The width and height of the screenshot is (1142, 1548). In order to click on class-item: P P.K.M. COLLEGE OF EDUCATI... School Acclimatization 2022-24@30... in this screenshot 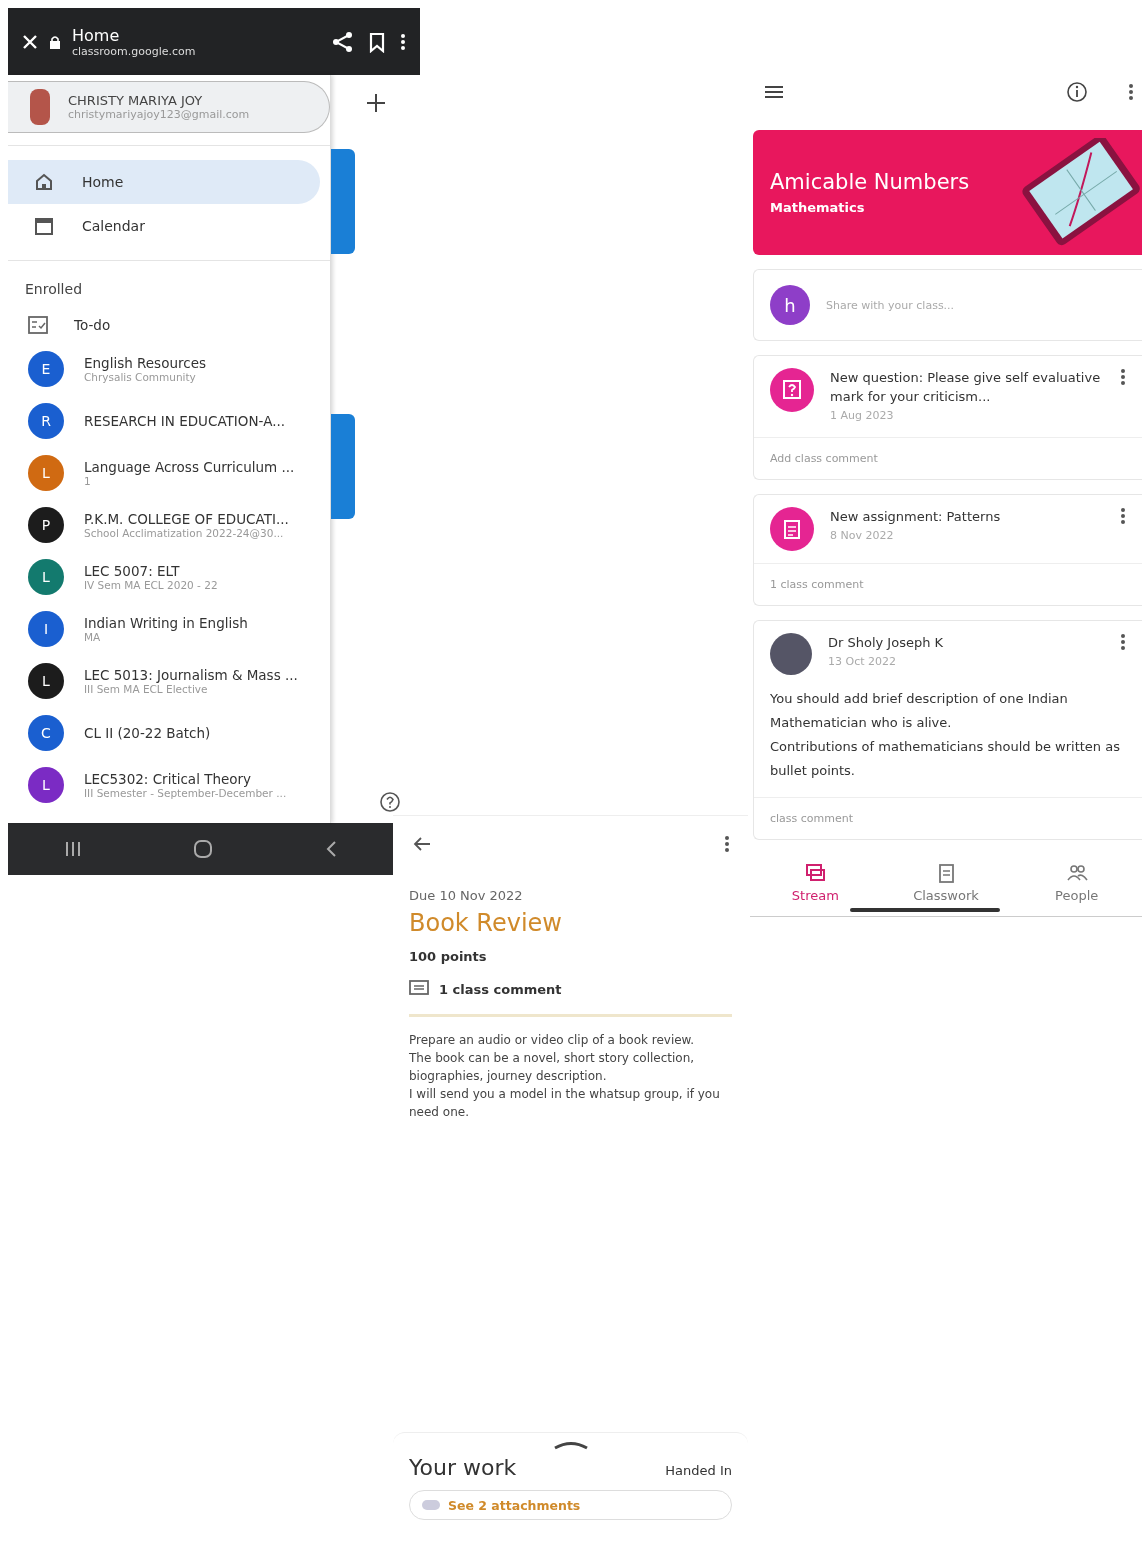, I will do `click(169, 525)`.